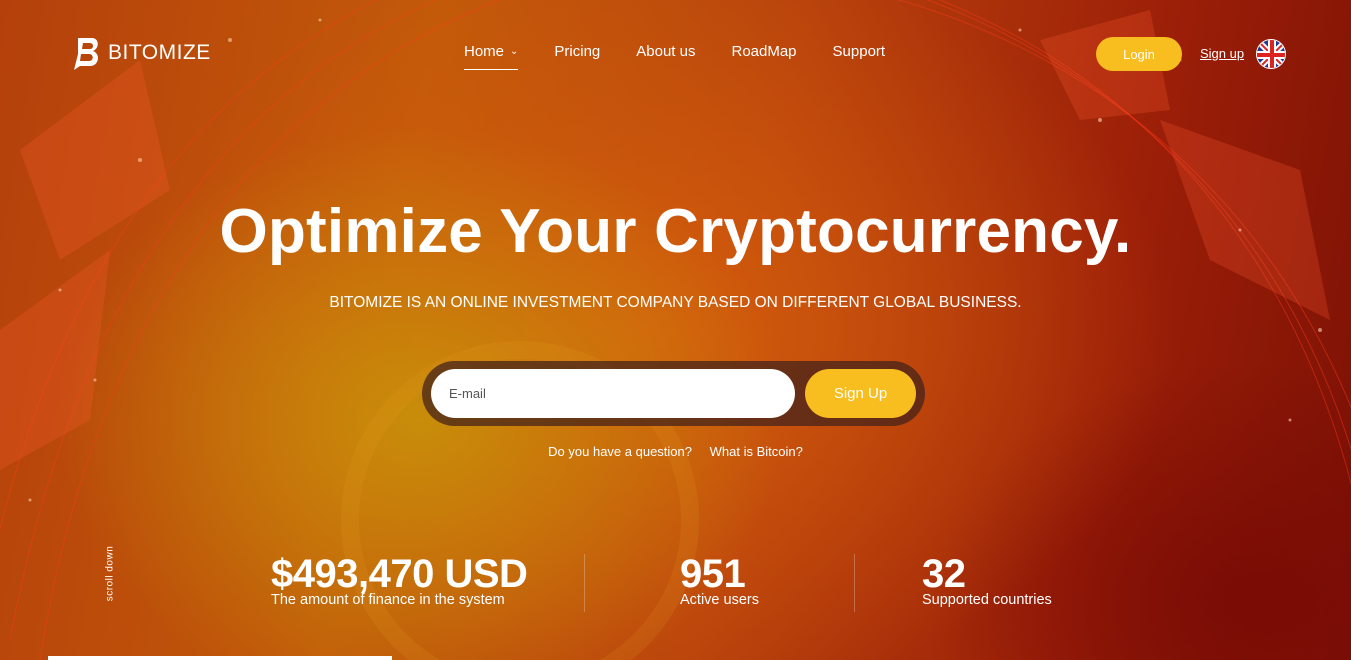  Describe the element at coordinates (756, 451) in the screenshot. I see `what-is-bitcoin-link: What is Bitcoin?` at that location.